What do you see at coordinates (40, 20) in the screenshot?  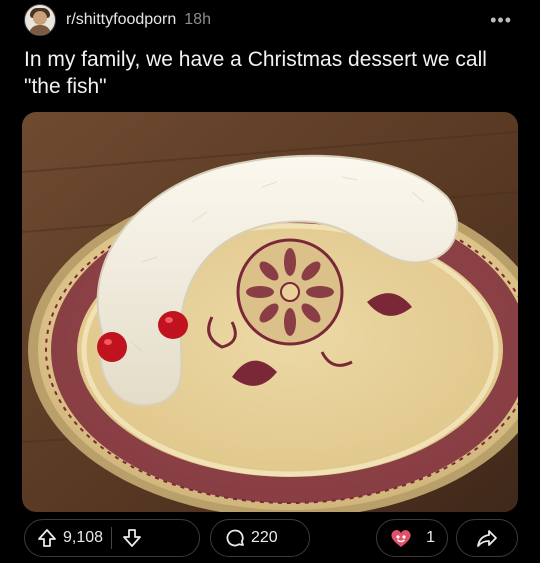 I see `subreddit-avatar` at bounding box center [40, 20].